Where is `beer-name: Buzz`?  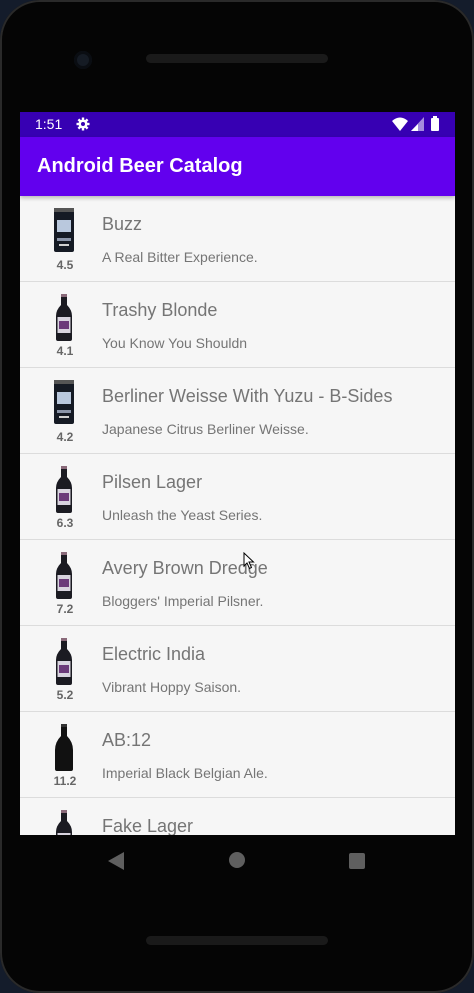 beer-name: Buzz is located at coordinates (122, 224).